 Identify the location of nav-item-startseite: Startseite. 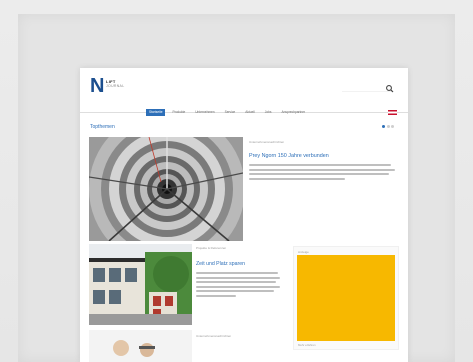
(156, 112).